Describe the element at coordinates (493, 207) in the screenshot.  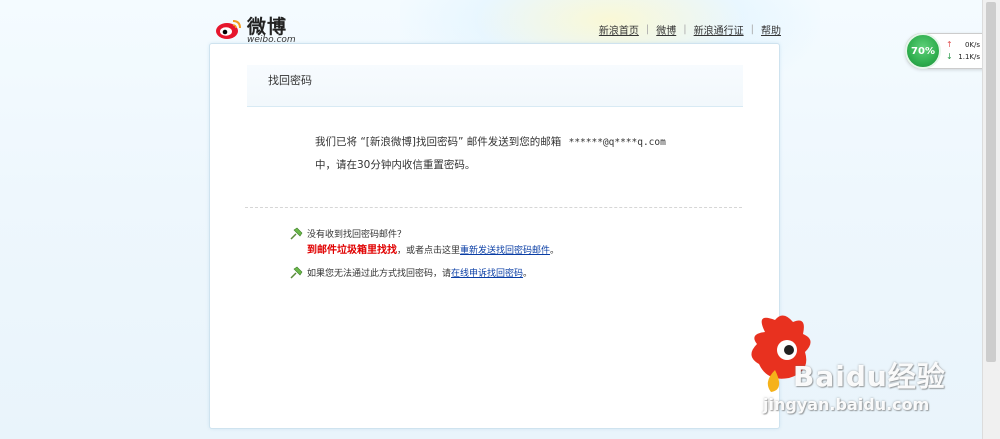
I see `divider` at that location.